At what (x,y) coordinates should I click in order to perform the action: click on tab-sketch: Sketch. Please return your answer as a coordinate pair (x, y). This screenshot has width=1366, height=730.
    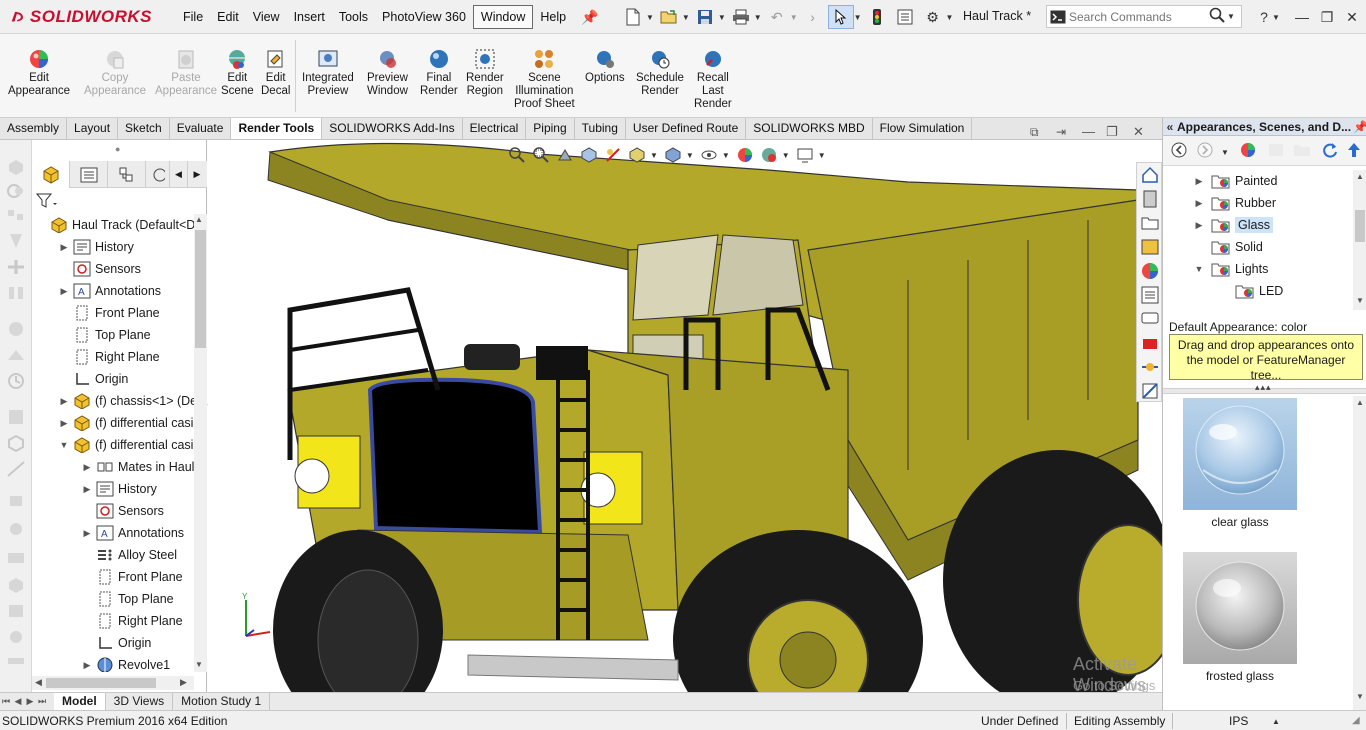
    Looking at the image, I should click on (144, 128).